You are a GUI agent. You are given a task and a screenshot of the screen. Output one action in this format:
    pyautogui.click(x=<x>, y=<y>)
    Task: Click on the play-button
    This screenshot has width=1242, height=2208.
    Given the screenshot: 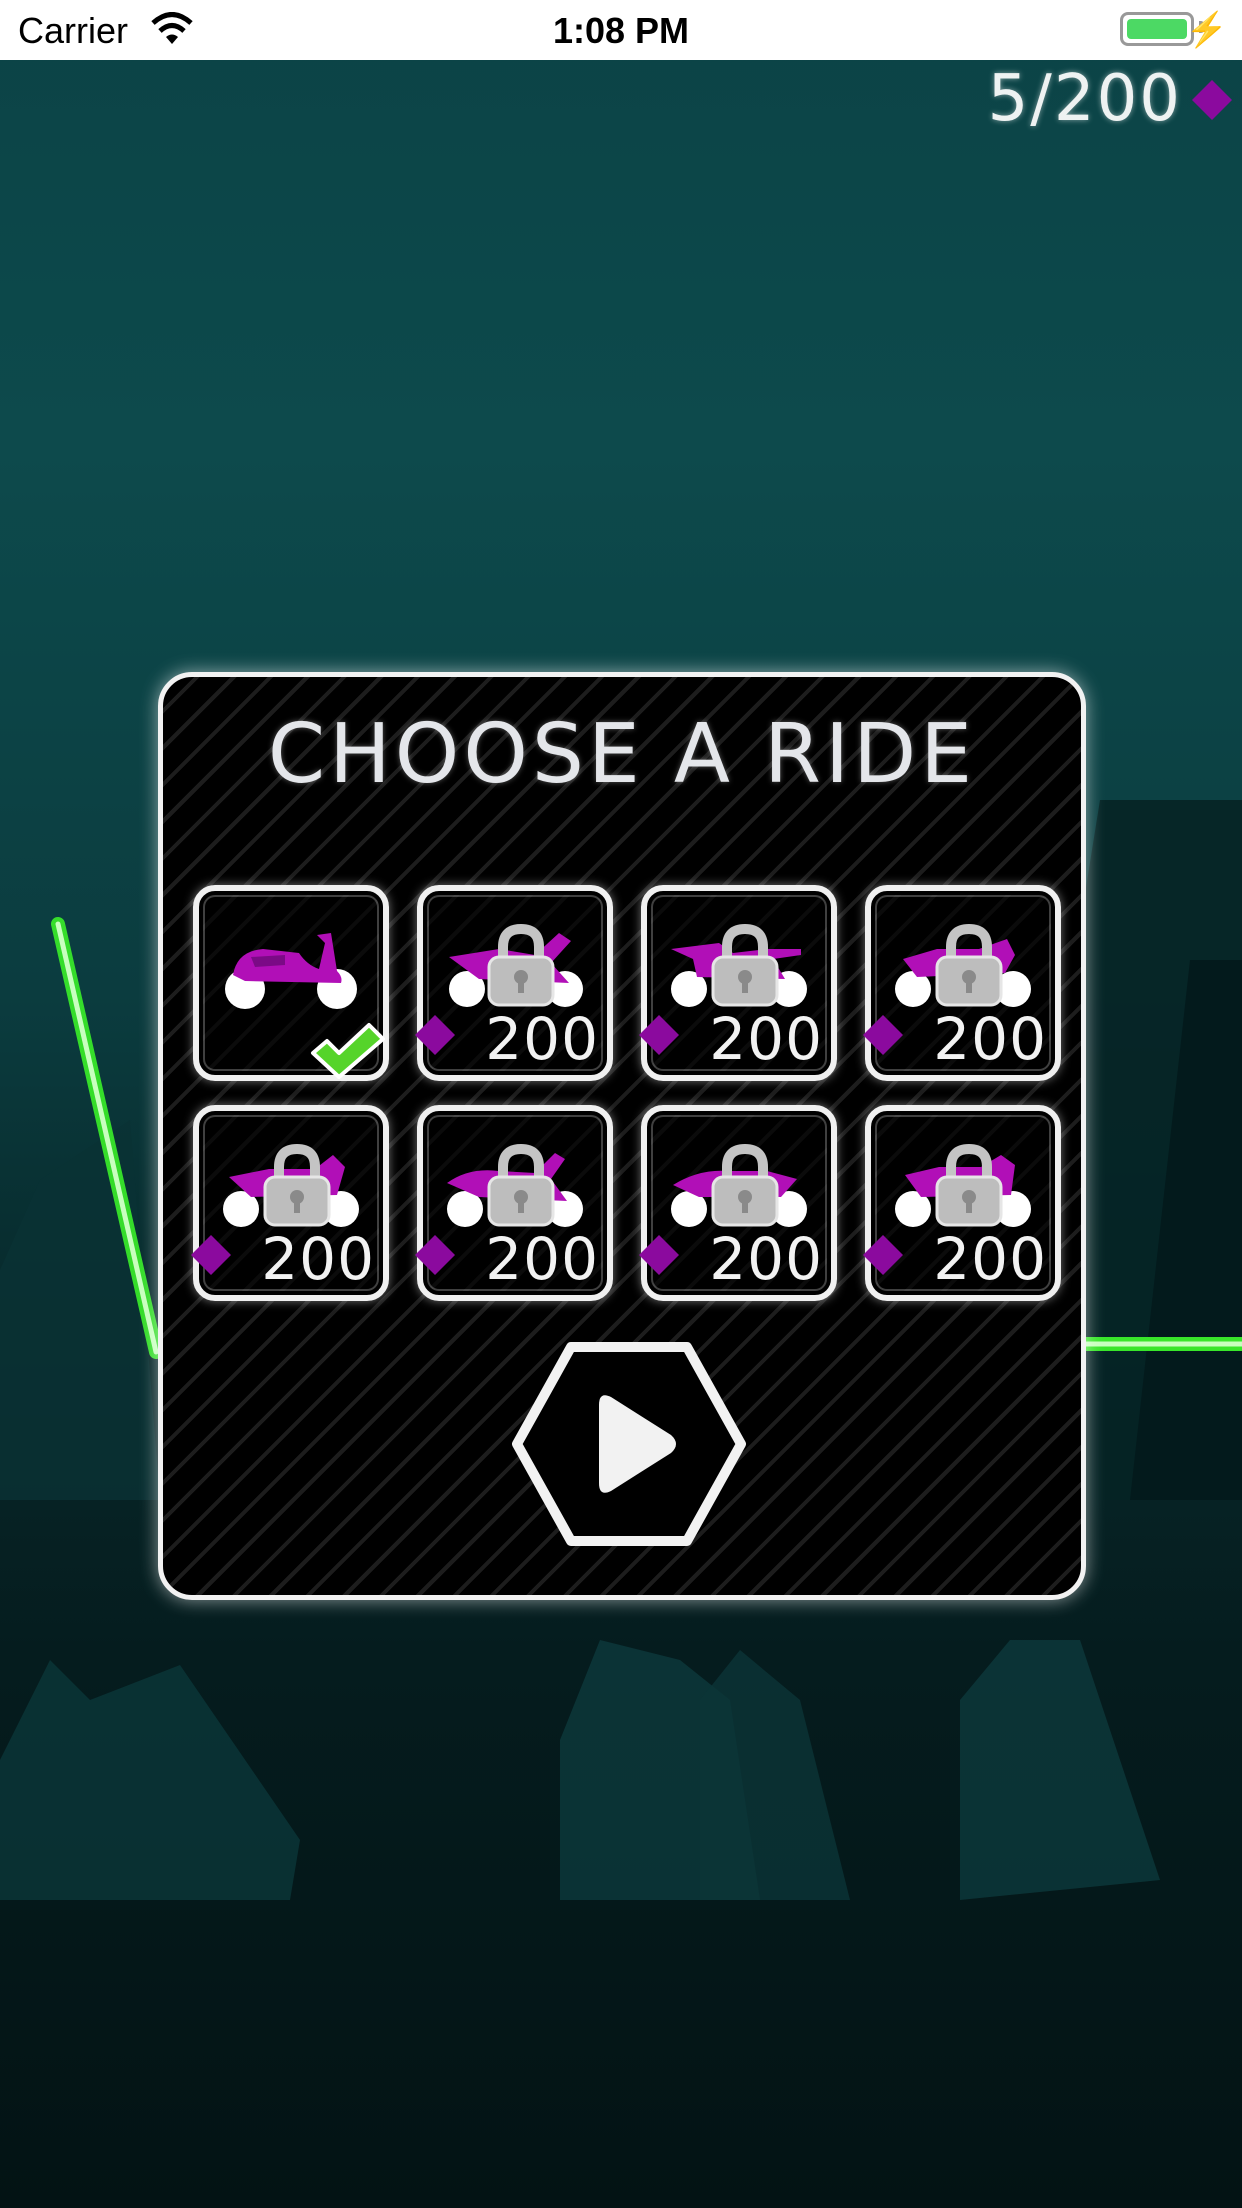 What is the action you would take?
    pyautogui.click(x=629, y=1444)
    